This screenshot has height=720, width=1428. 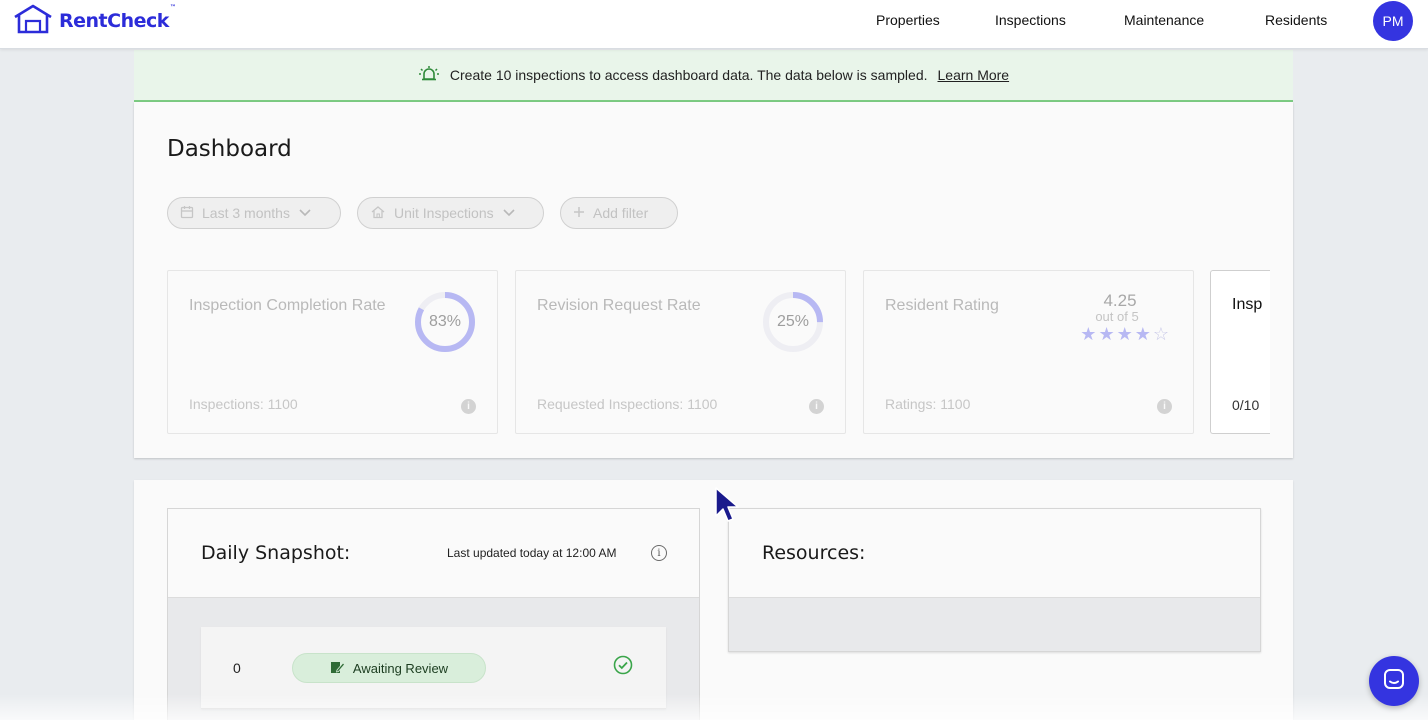 I want to click on metric-footer: Inspections: 1100, so click(x=243, y=404).